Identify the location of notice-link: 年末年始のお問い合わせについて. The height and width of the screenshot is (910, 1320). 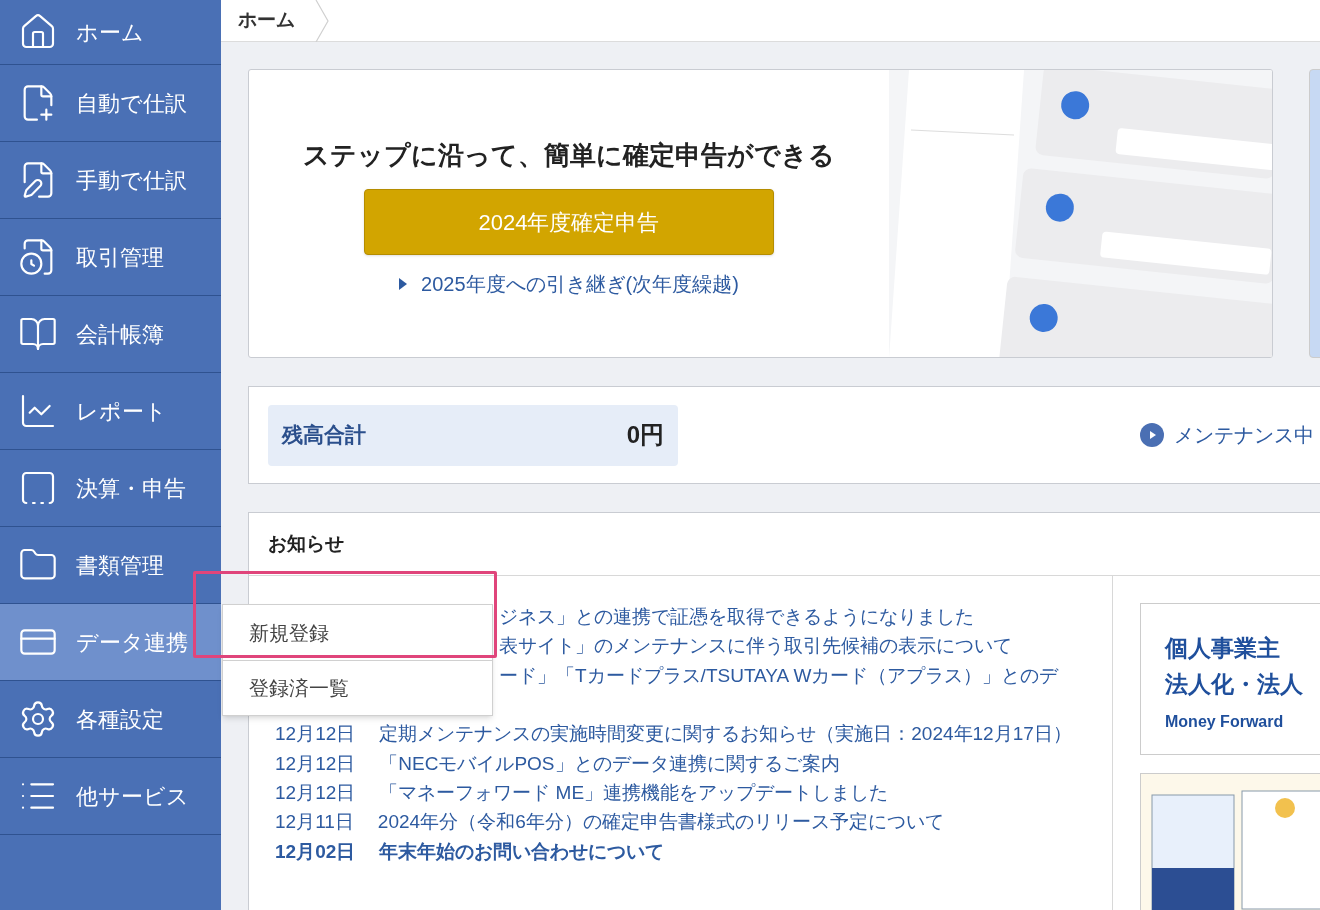
(522, 851).